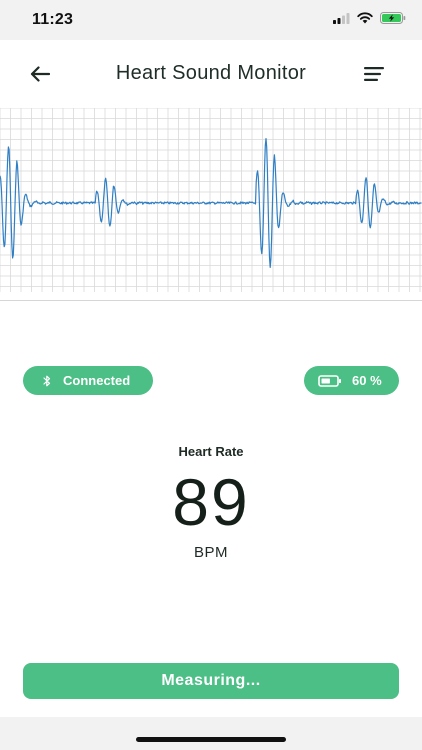 The image size is (422, 750). What do you see at coordinates (211, 739) in the screenshot?
I see `home-indicator` at bounding box center [211, 739].